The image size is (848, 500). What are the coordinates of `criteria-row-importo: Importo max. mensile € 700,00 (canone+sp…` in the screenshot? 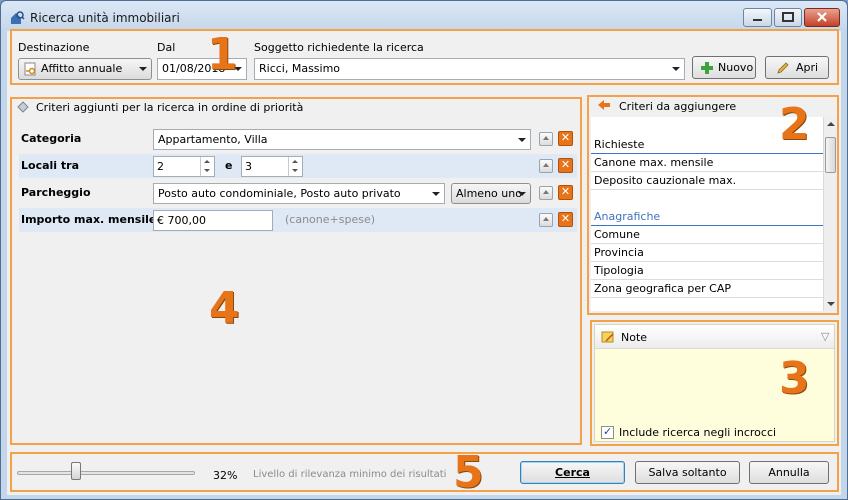 It's located at (298, 220).